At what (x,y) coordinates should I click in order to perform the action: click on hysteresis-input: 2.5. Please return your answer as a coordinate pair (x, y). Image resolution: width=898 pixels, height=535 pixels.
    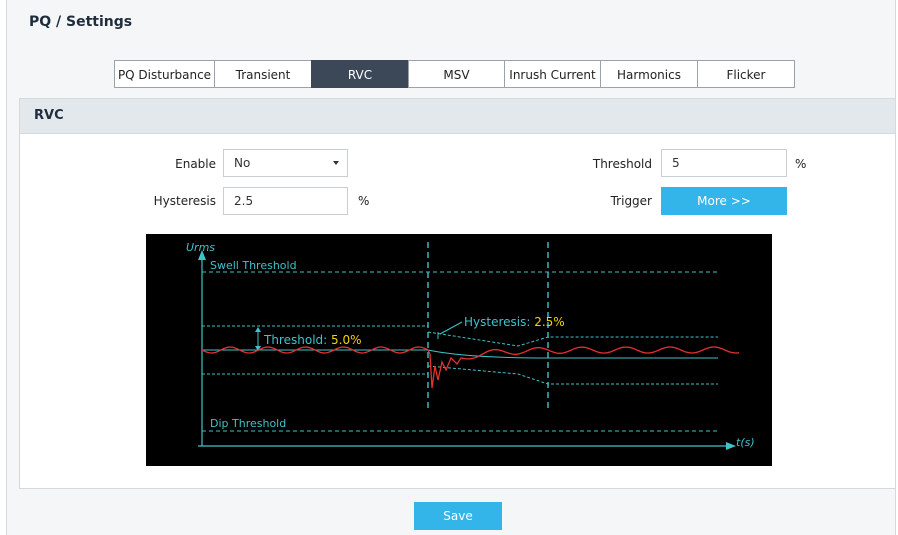
    Looking at the image, I should click on (285, 201).